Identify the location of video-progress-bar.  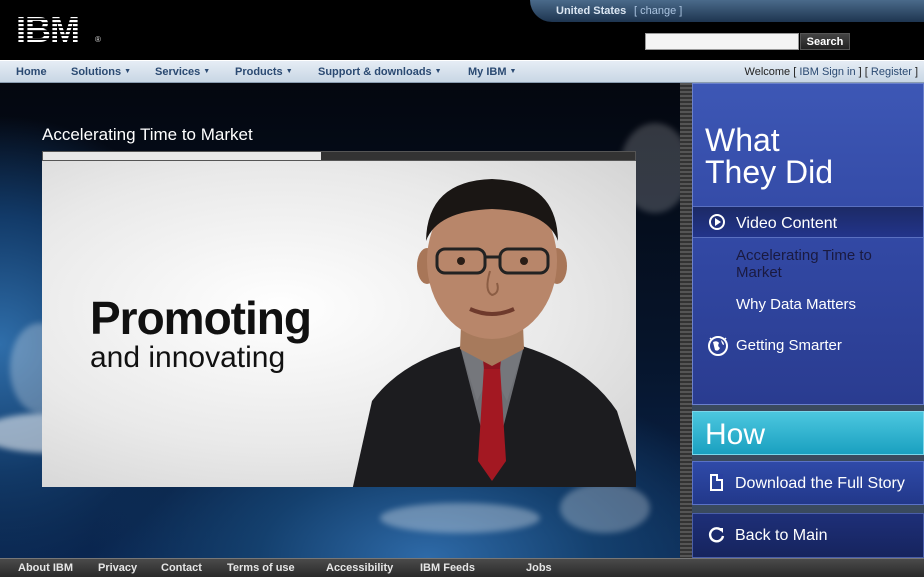
(339, 156).